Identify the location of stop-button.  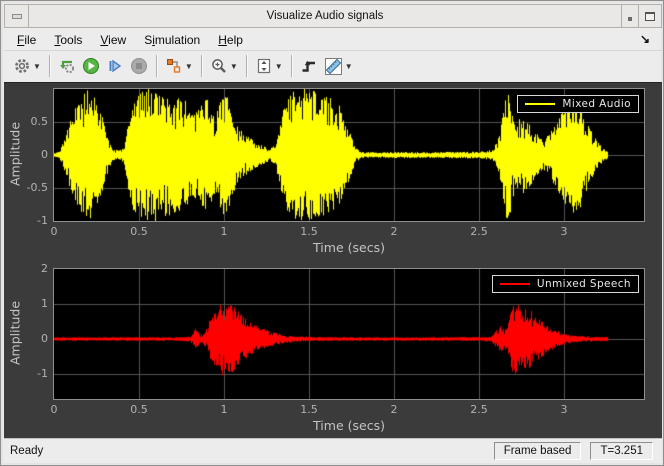
(139, 66).